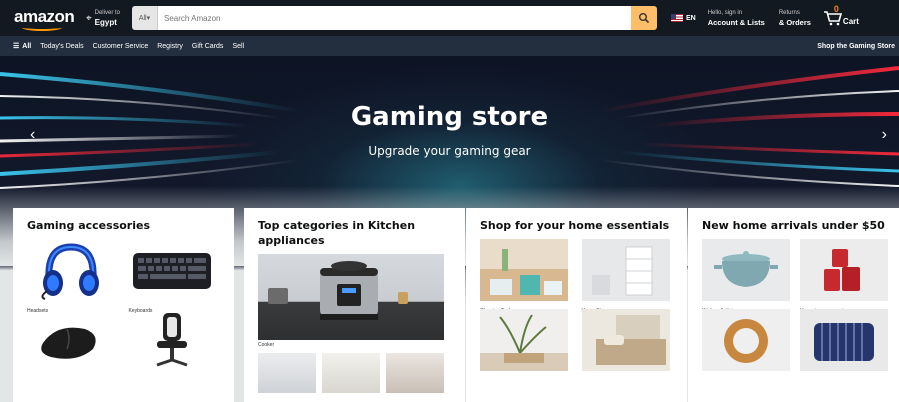  I want to click on search-input, so click(394, 18).